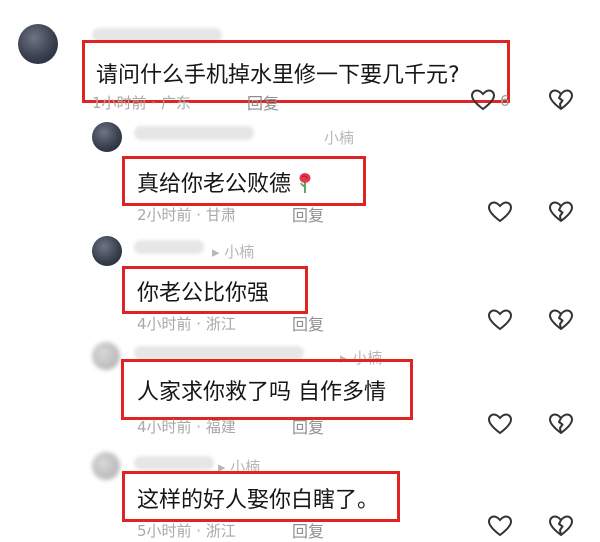 This screenshot has width=600, height=542. I want to click on comment-text: 这样的好人娶你白瞎了。, so click(258, 500).